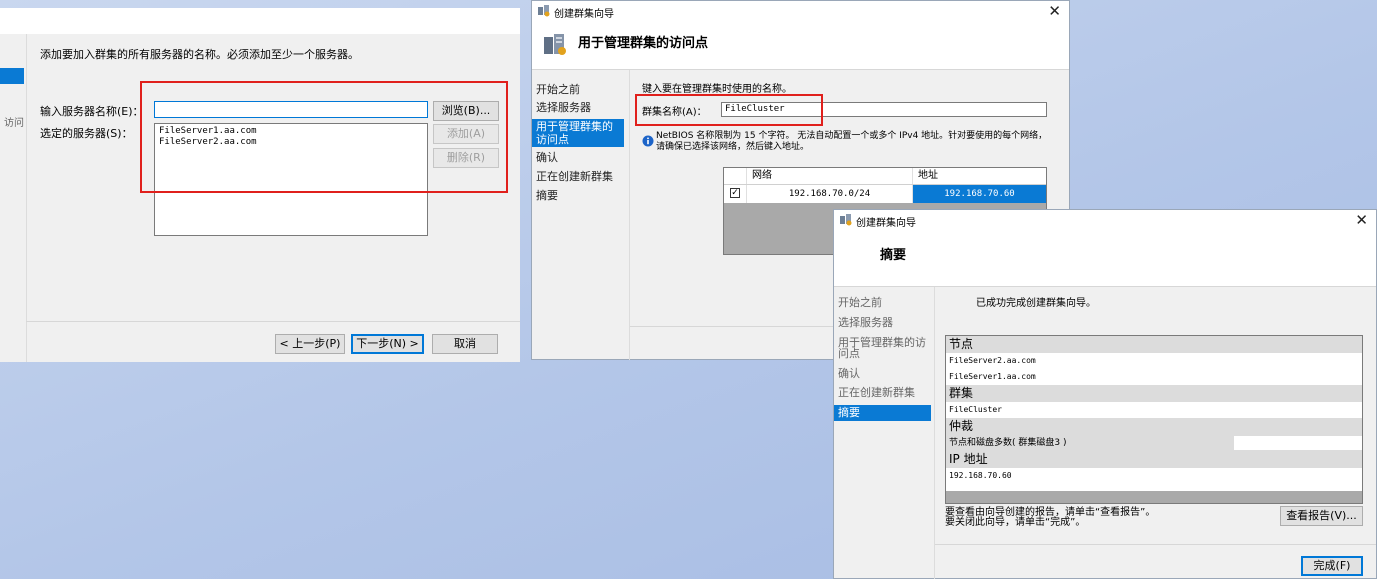 The width and height of the screenshot is (1377, 579). What do you see at coordinates (830, 176) in the screenshot?
I see `table-header-network: 网络` at bounding box center [830, 176].